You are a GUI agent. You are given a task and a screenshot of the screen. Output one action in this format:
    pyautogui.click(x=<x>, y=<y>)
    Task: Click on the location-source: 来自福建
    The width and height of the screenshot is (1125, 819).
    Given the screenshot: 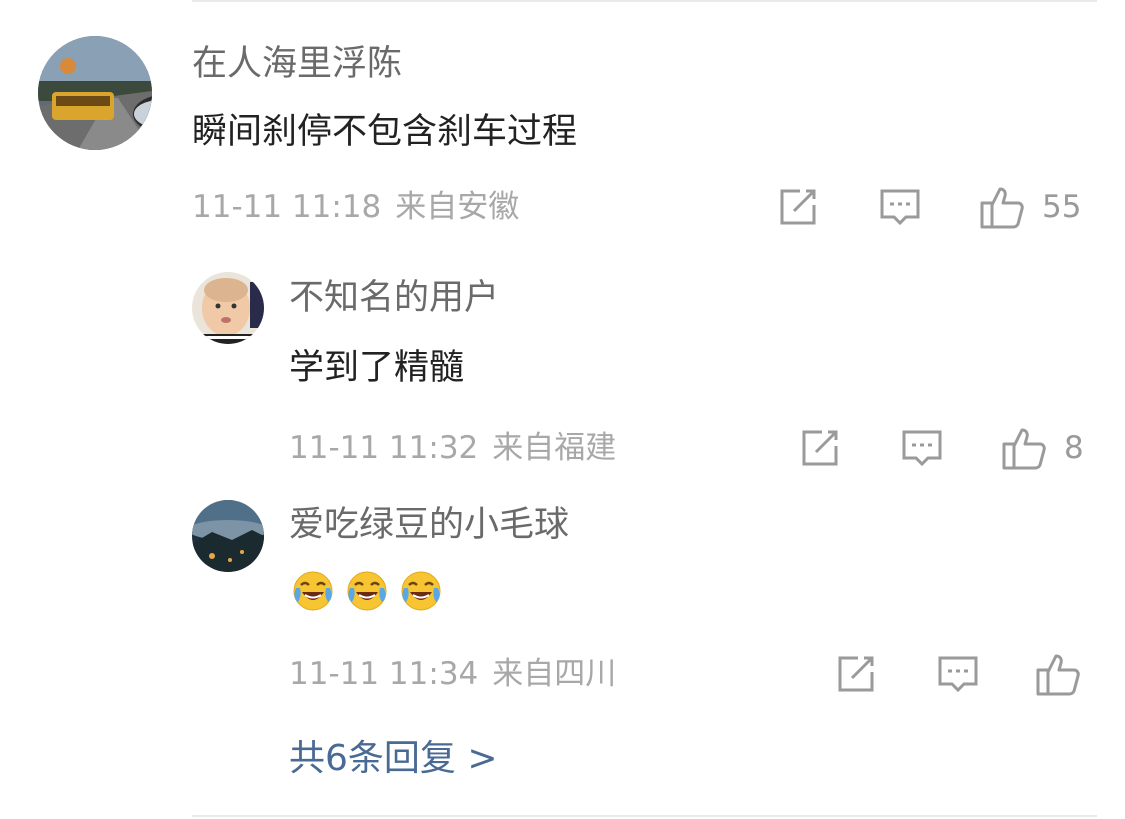 What is the action you would take?
    pyautogui.click(x=554, y=448)
    